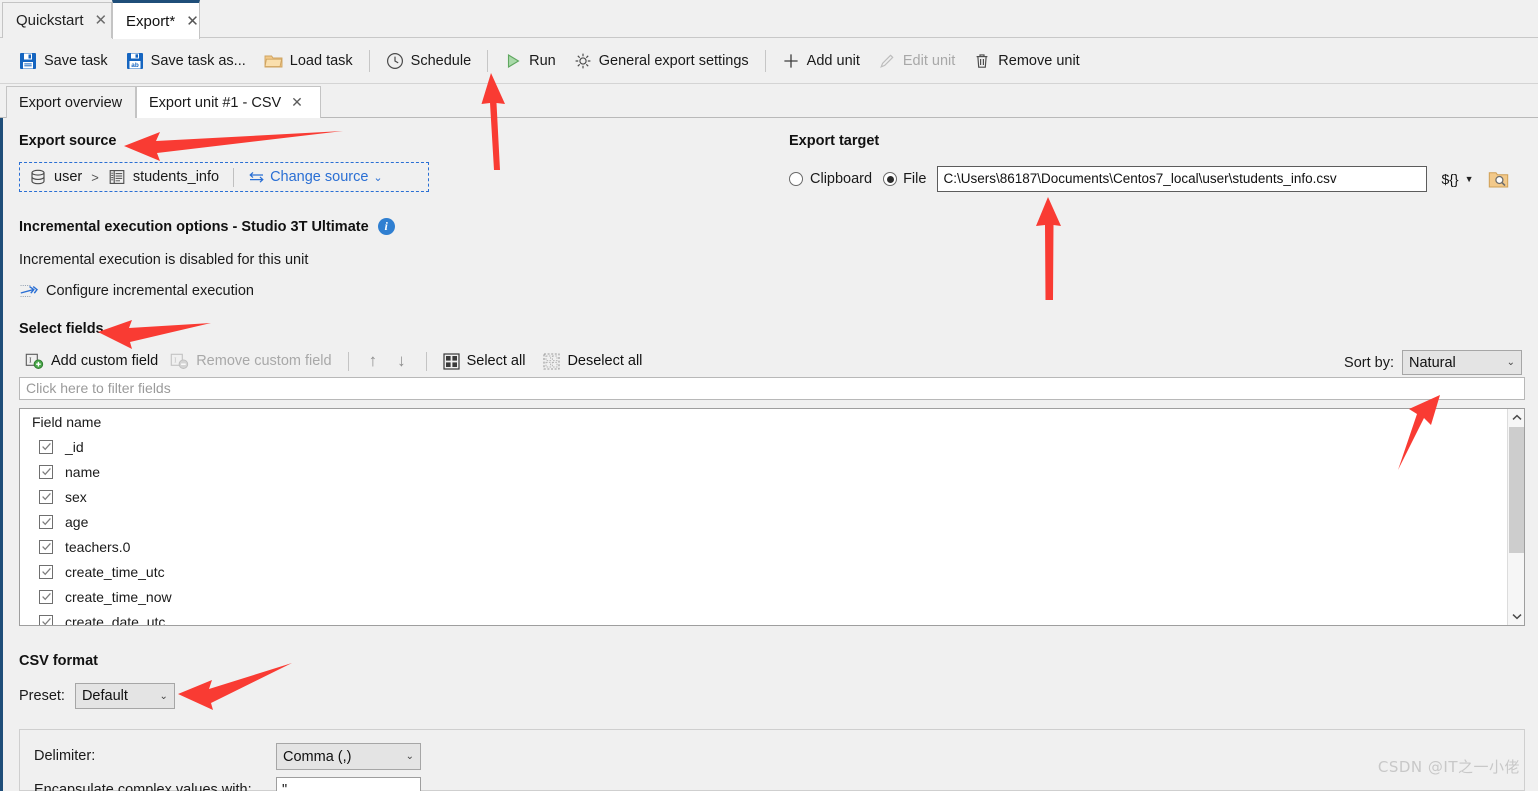 This screenshot has height=791, width=1538. I want to click on run-button: Run, so click(530, 61).